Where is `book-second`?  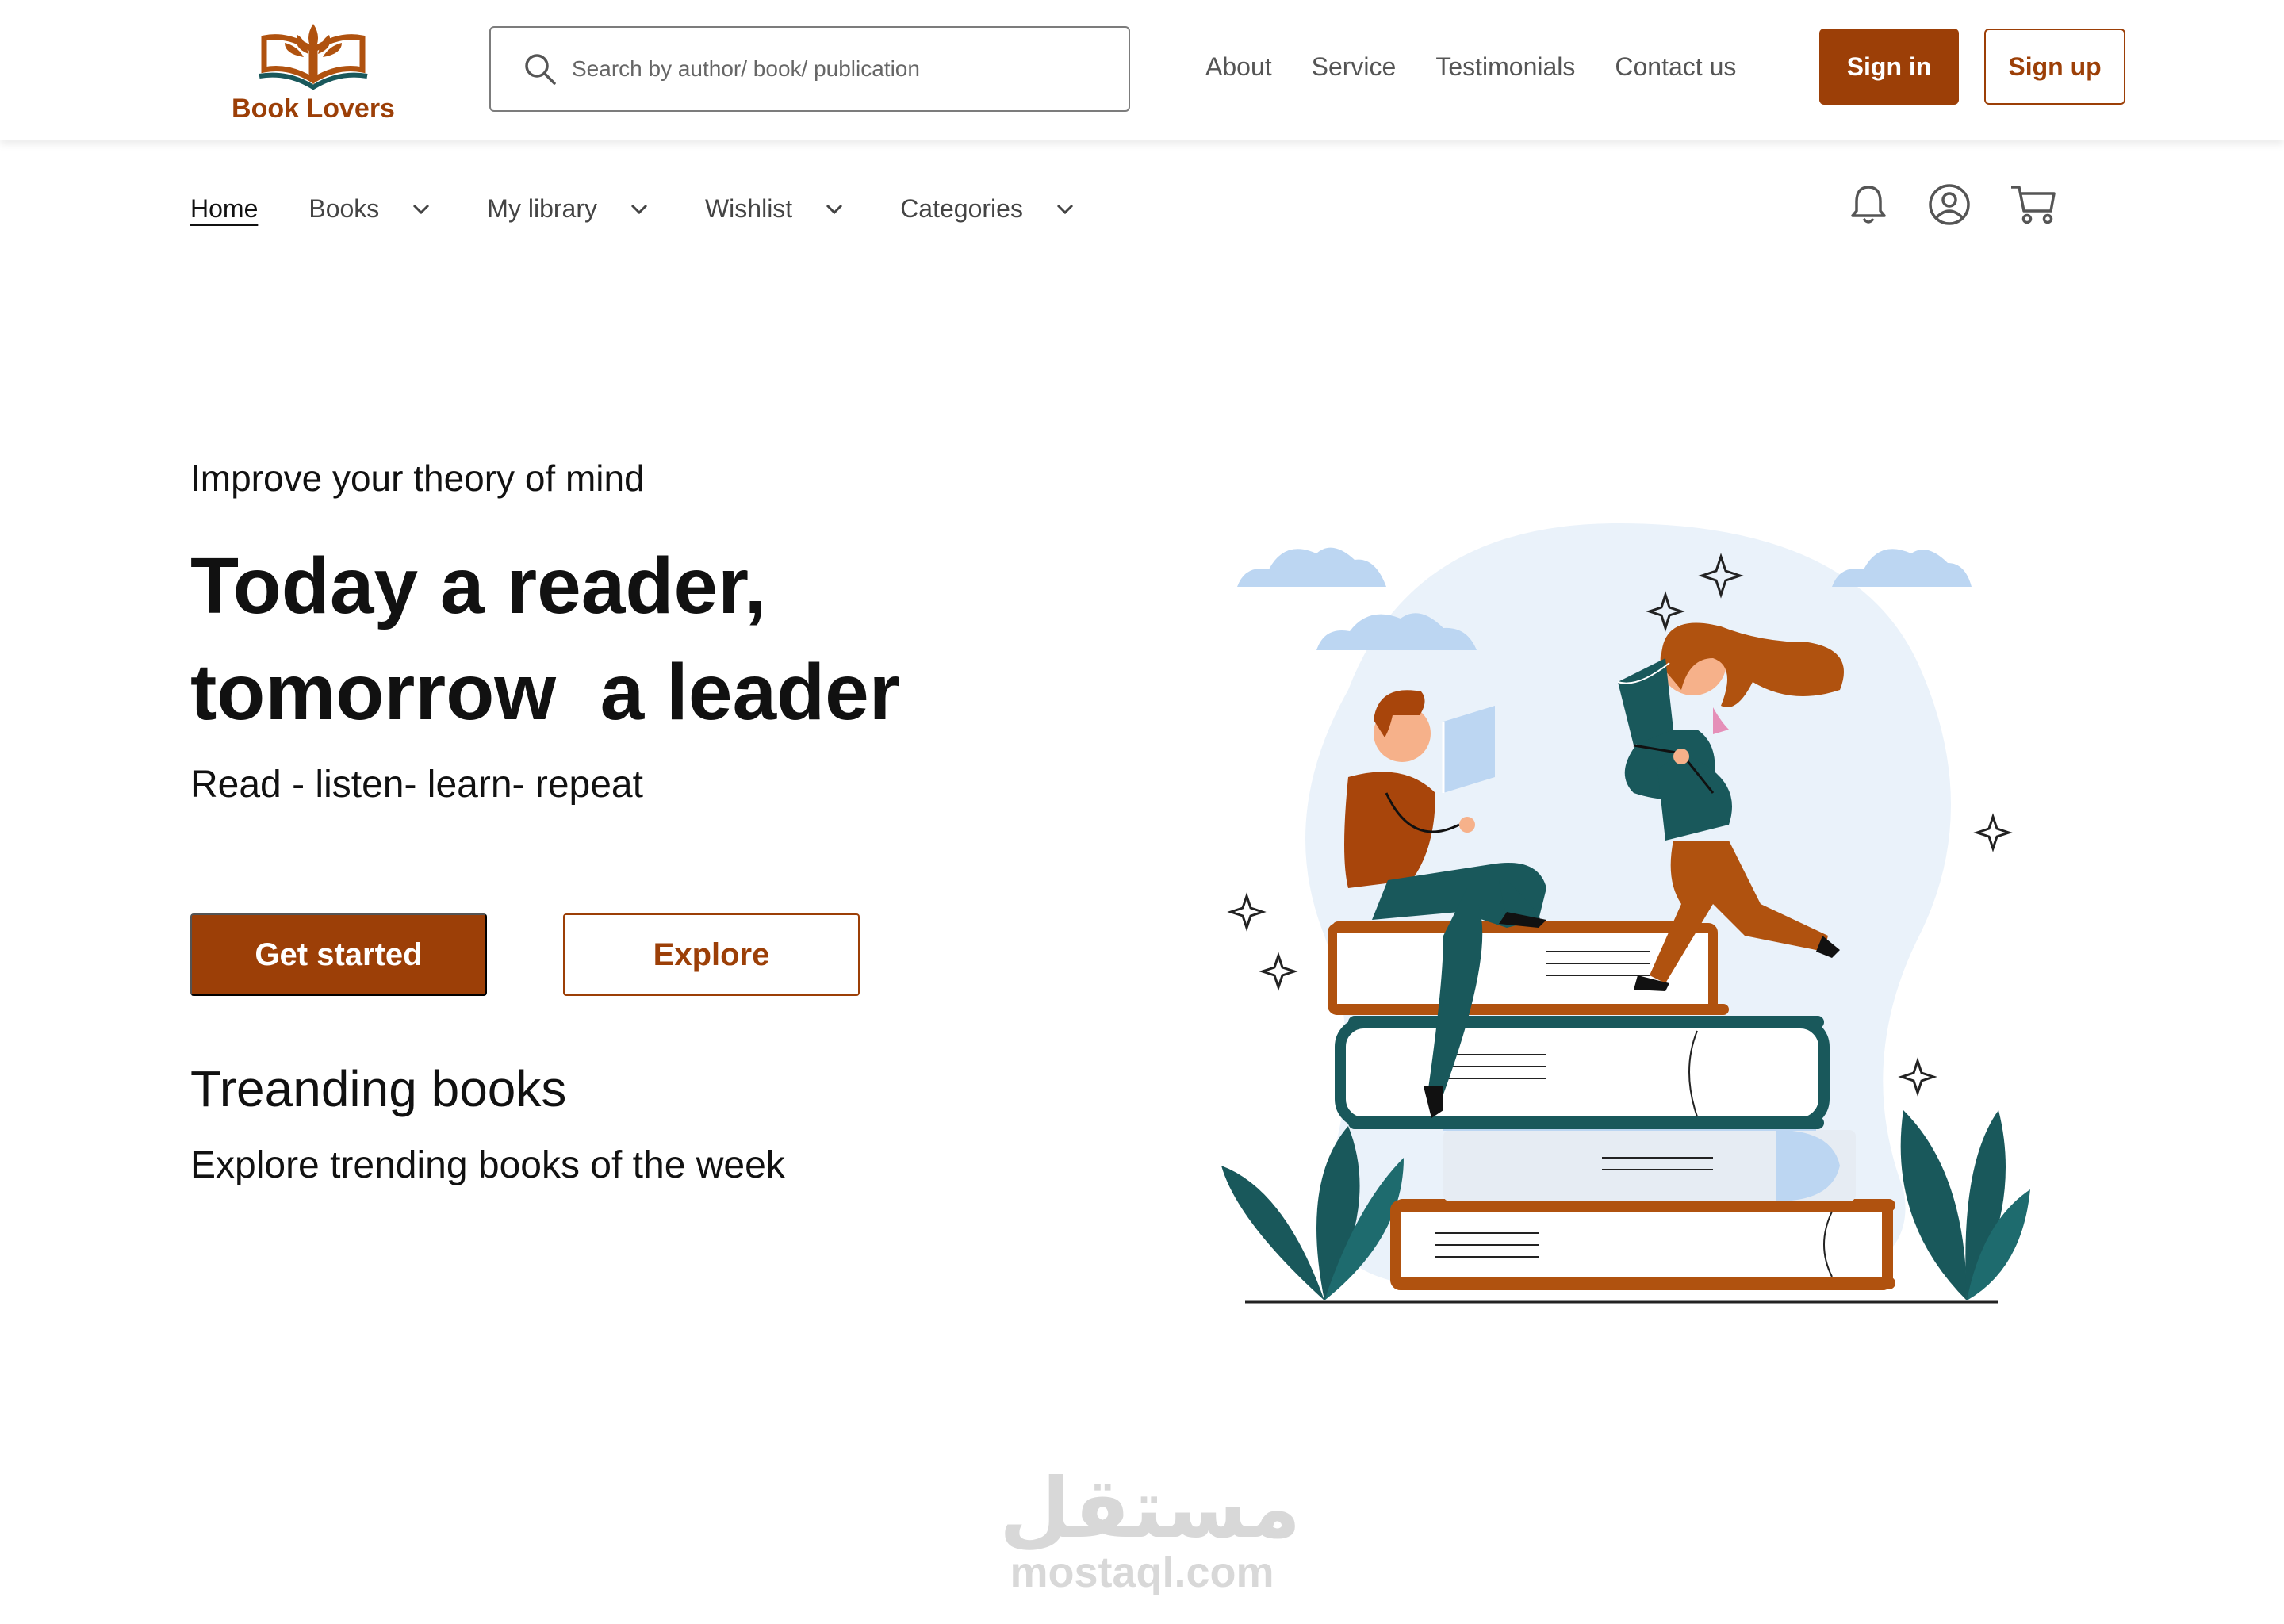 book-second is located at coordinates (1582, 1072).